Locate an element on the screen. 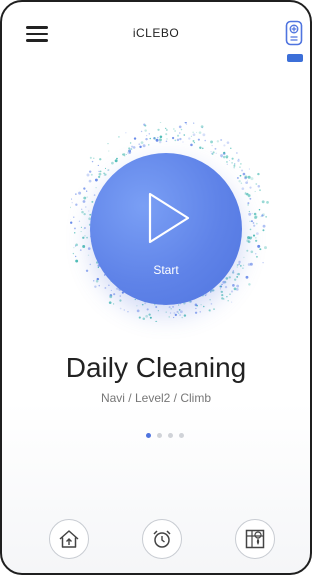 Image resolution: width=320 pixels, height=575 pixels. schedule-button is located at coordinates (162, 539).